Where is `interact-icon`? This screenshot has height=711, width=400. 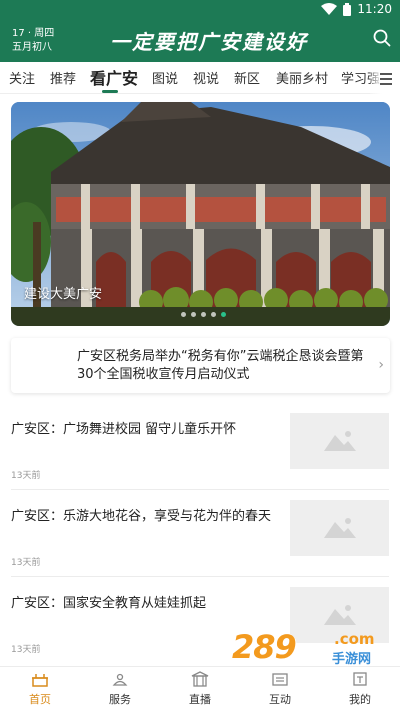 interact-icon is located at coordinates (280, 679).